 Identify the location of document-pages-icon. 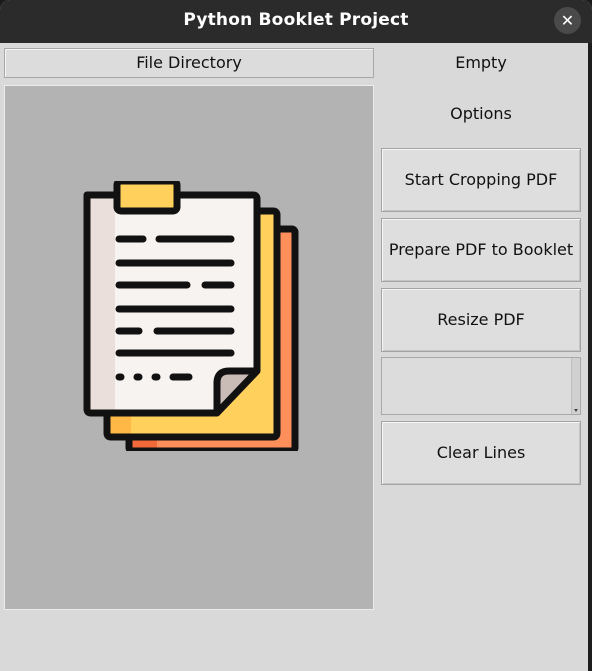
(191, 316).